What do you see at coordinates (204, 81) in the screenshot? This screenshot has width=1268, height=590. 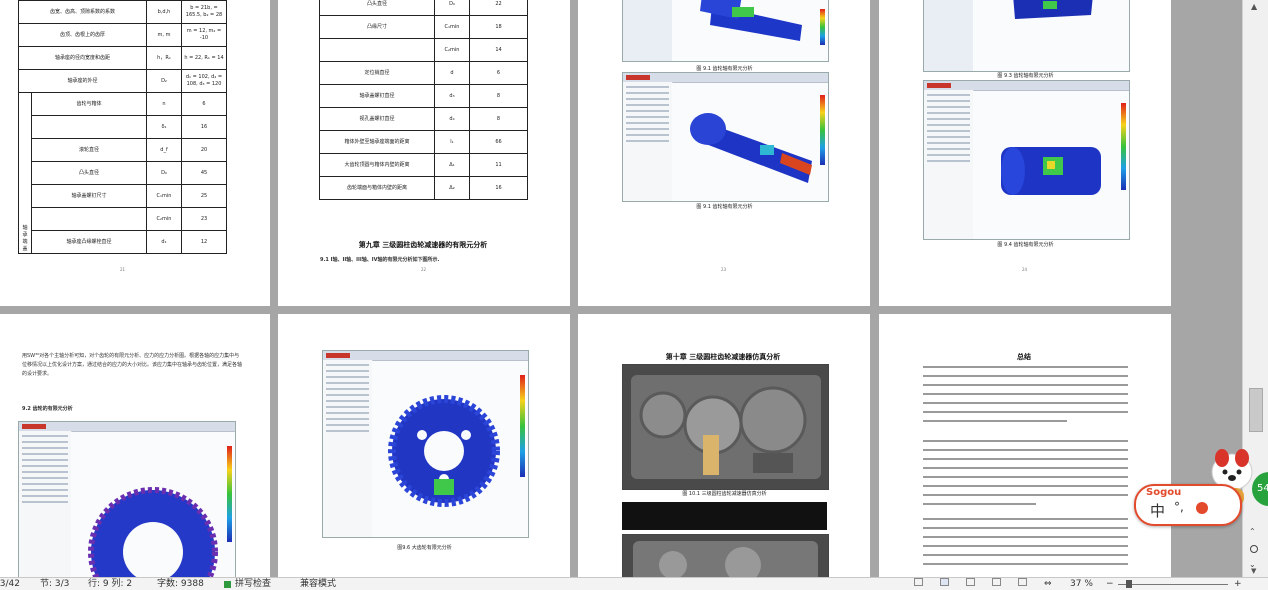 I see `table-cell-value: d₁ = 102, d₂ = 108, d₃ = 120` at bounding box center [204, 81].